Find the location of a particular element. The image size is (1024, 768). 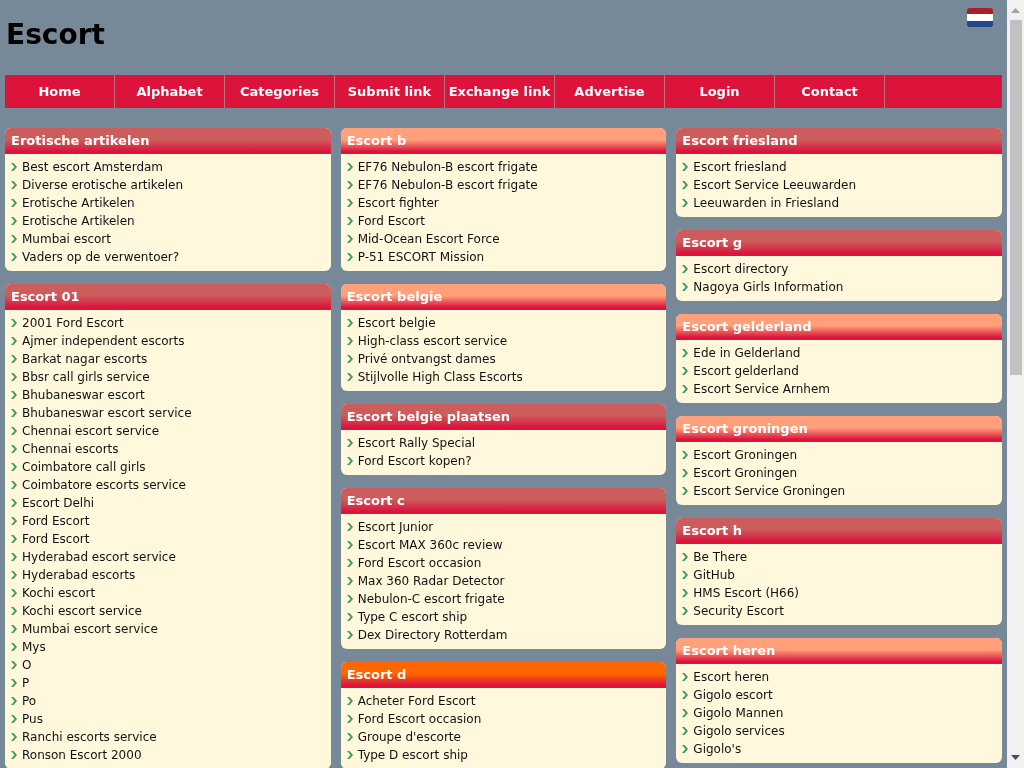

category-link: Type C escort ship is located at coordinates (412, 617).